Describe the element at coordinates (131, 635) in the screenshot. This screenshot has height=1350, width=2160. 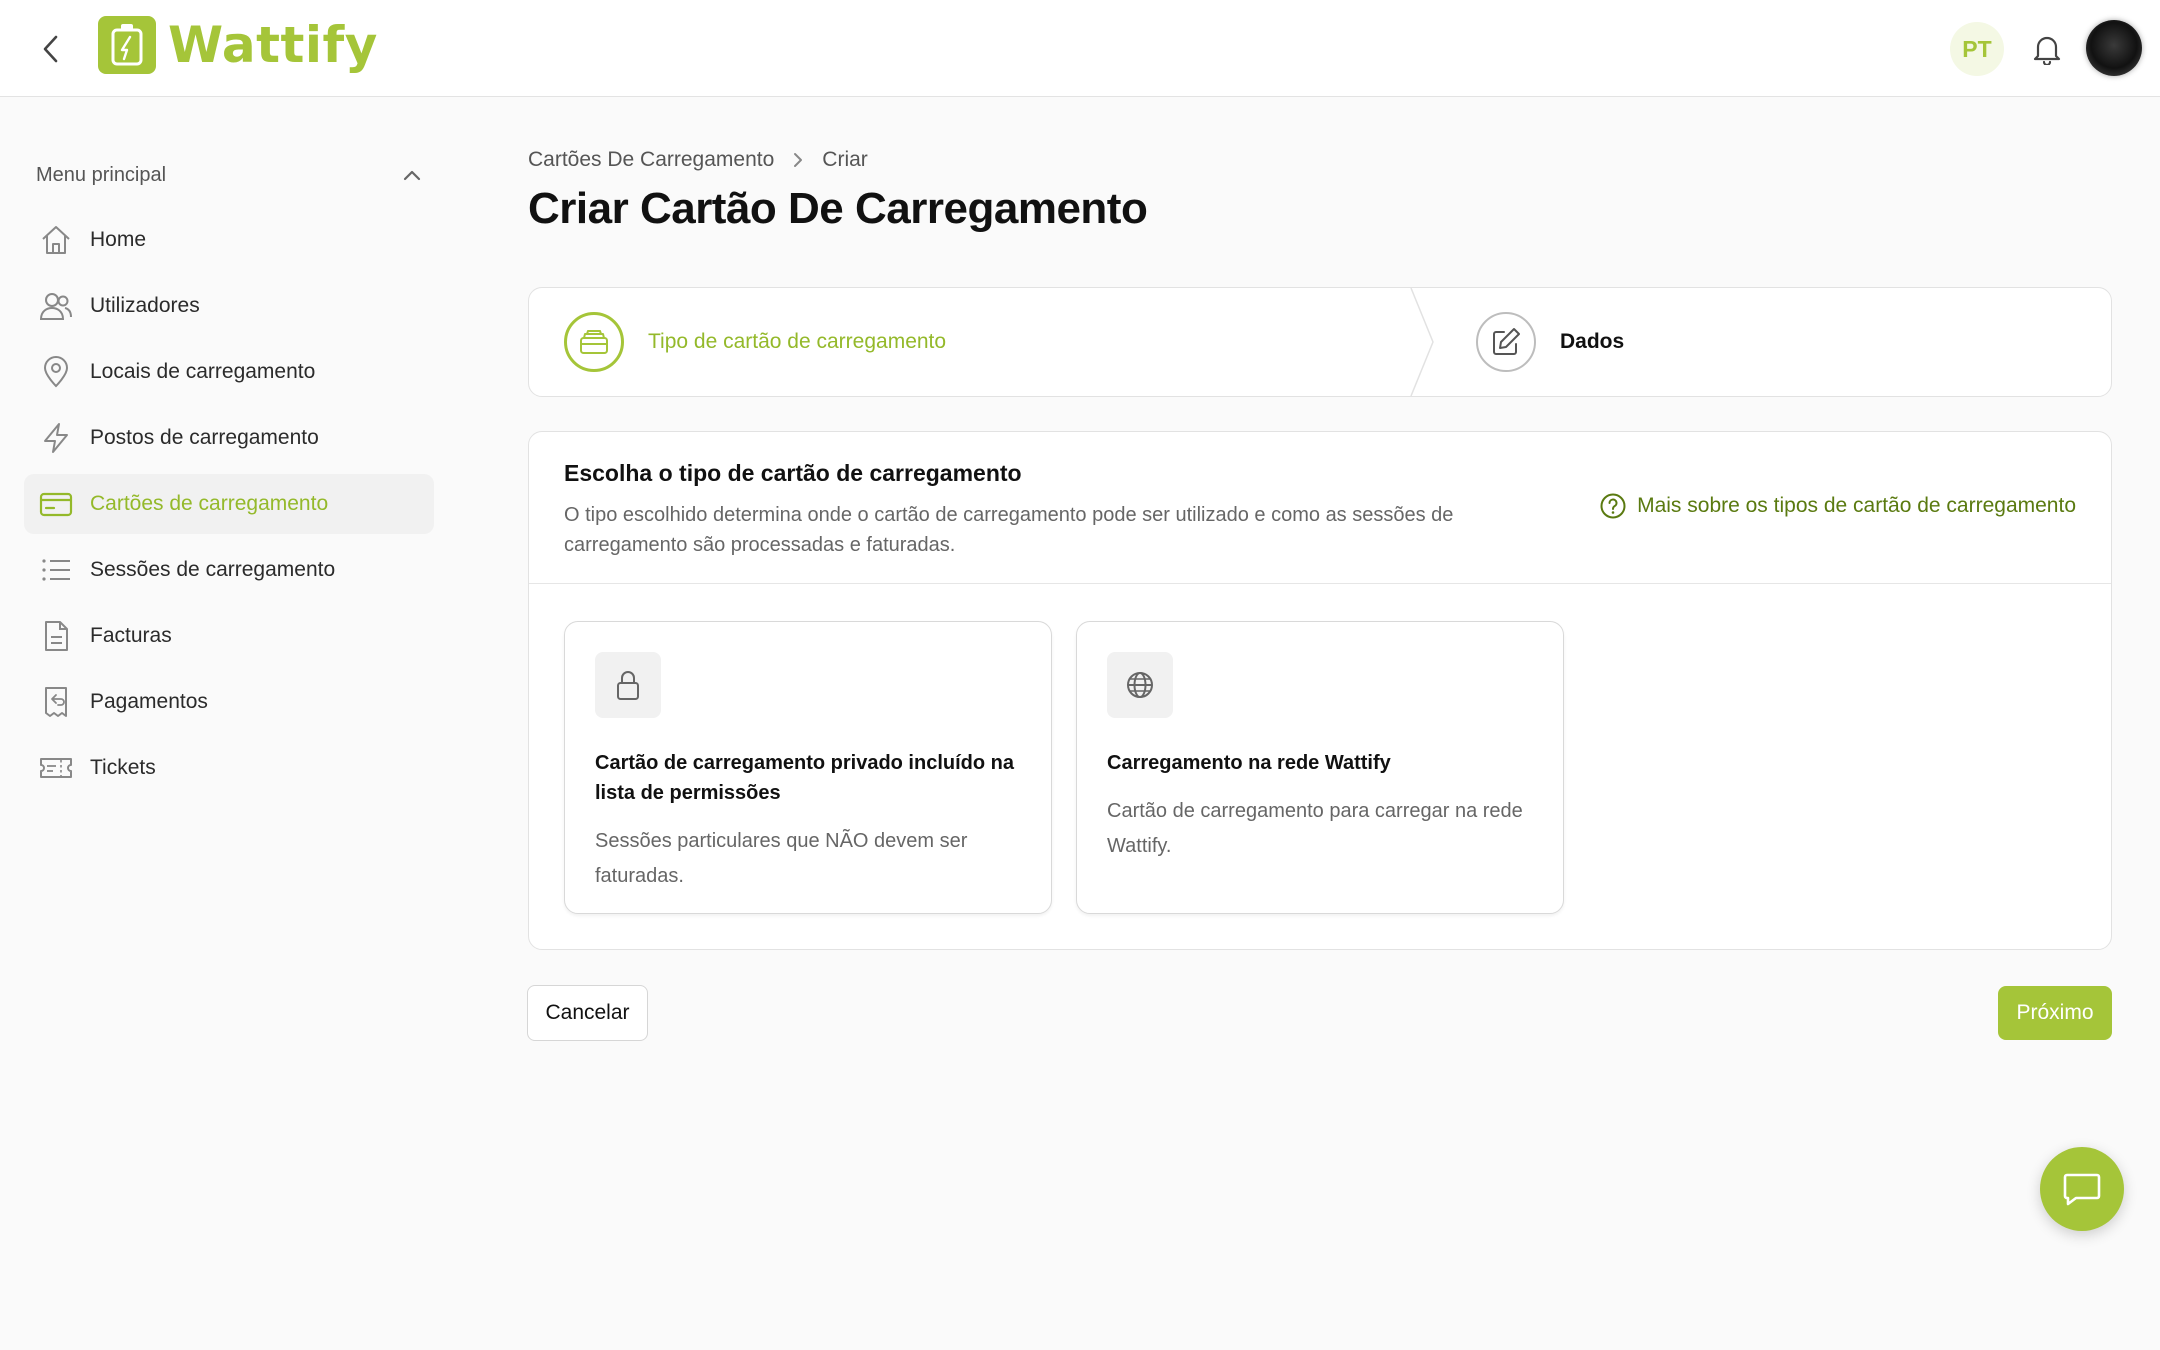
I see `sidebar-item-label: Facturas` at that location.